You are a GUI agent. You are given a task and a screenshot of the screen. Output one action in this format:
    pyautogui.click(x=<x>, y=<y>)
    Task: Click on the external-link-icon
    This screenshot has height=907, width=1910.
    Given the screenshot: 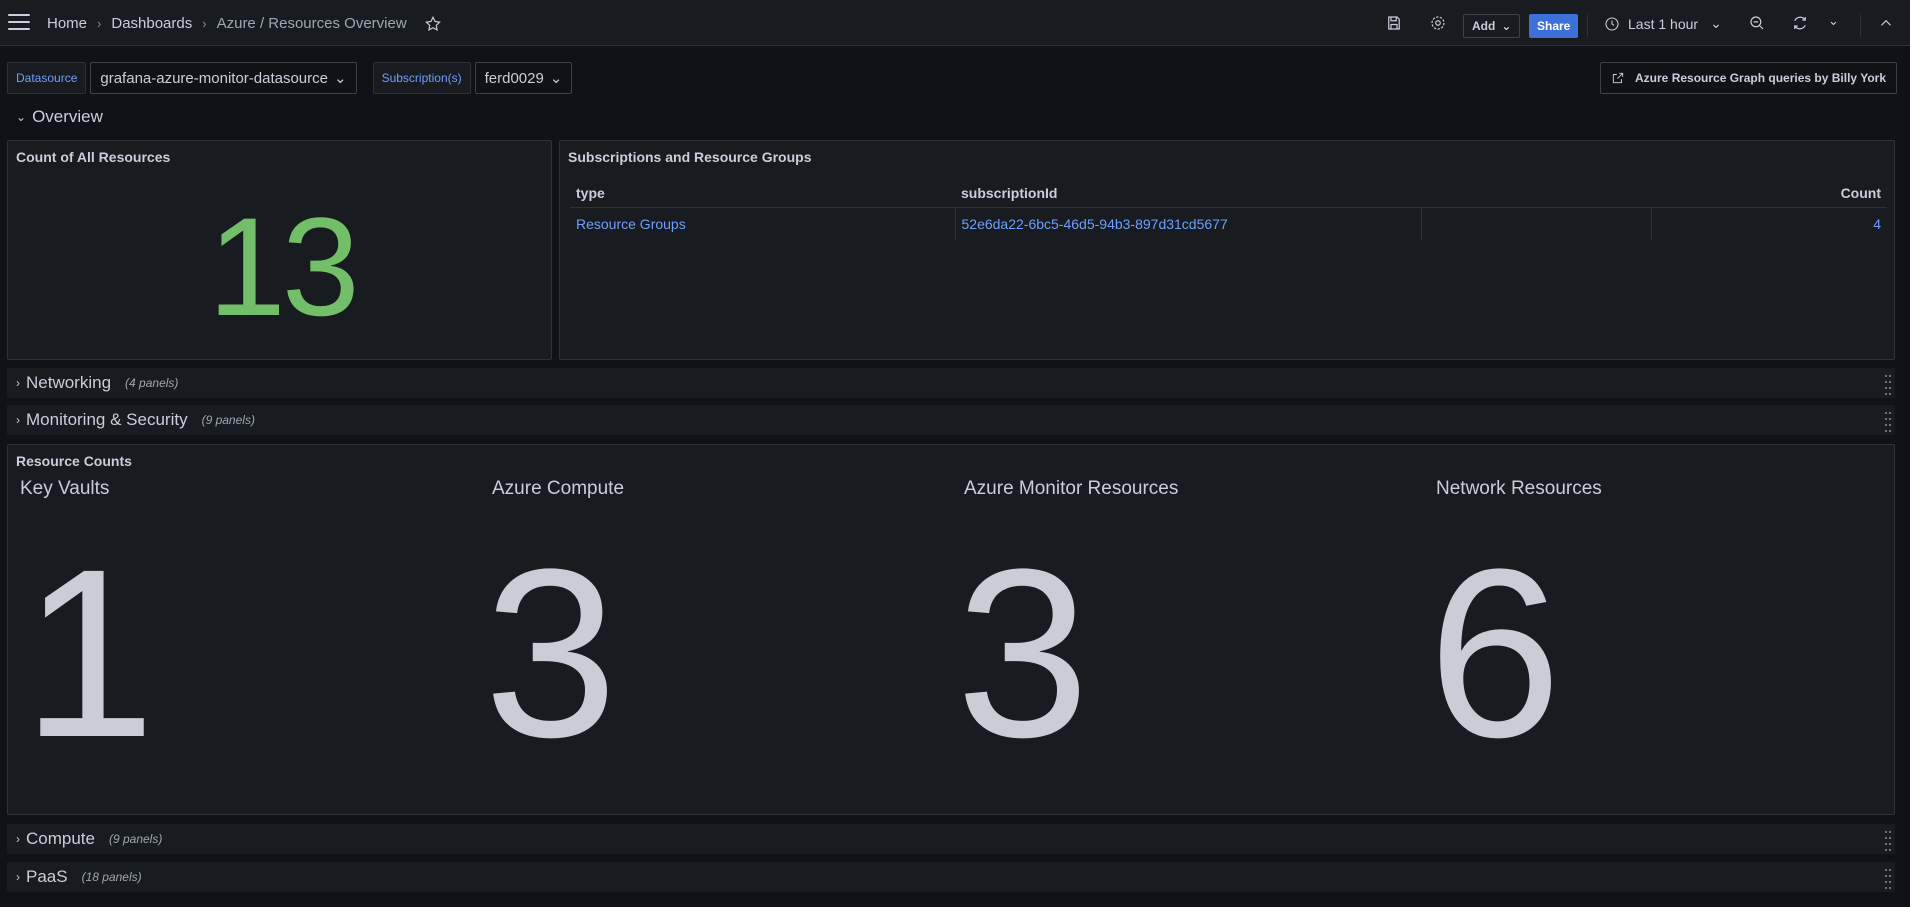 What is the action you would take?
    pyautogui.click(x=1618, y=78)
    